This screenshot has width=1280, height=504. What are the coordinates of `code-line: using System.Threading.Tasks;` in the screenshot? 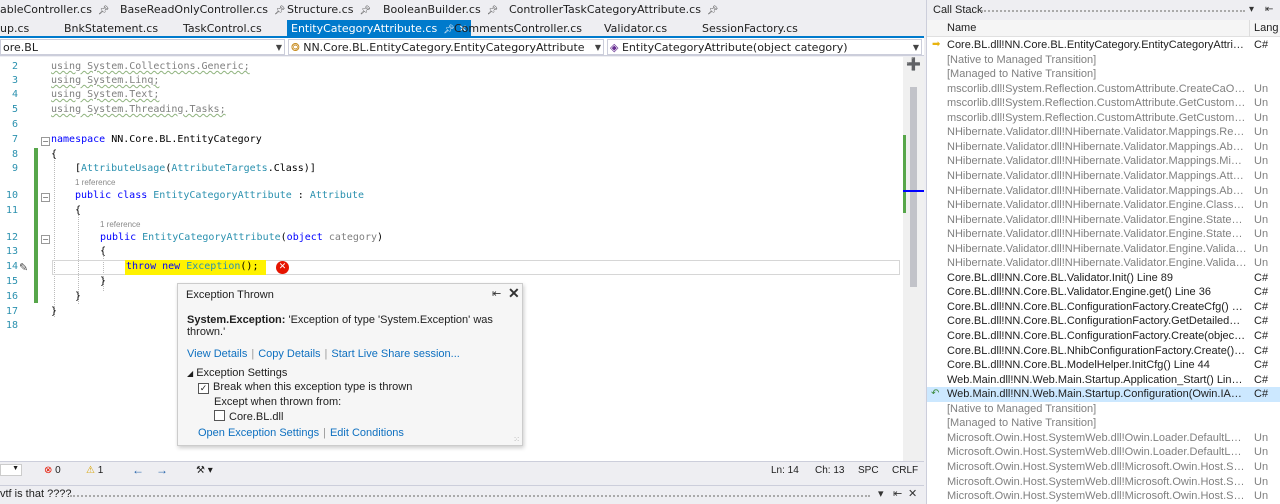 It's located at (138, 109).